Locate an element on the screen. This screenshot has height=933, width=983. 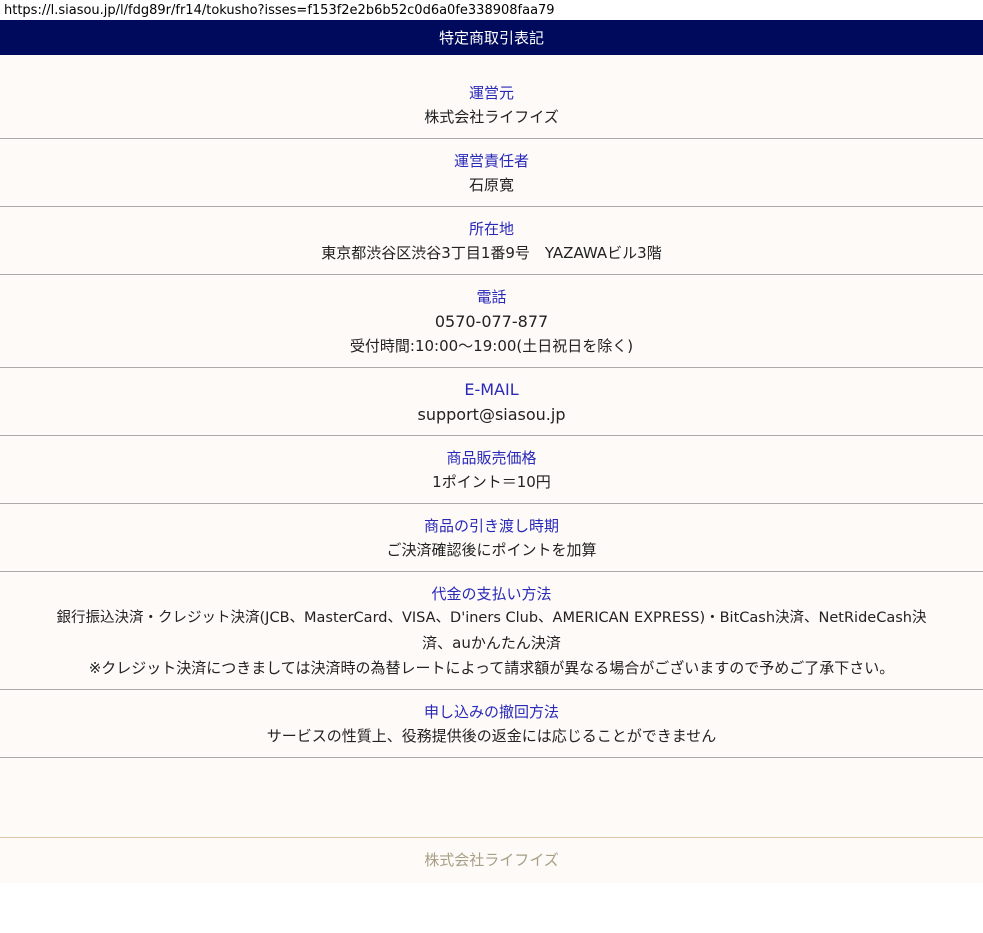
phone-hours: 受付時間:10:00～19:00(土日祝日を除く) is located at coordinates (491, 346).